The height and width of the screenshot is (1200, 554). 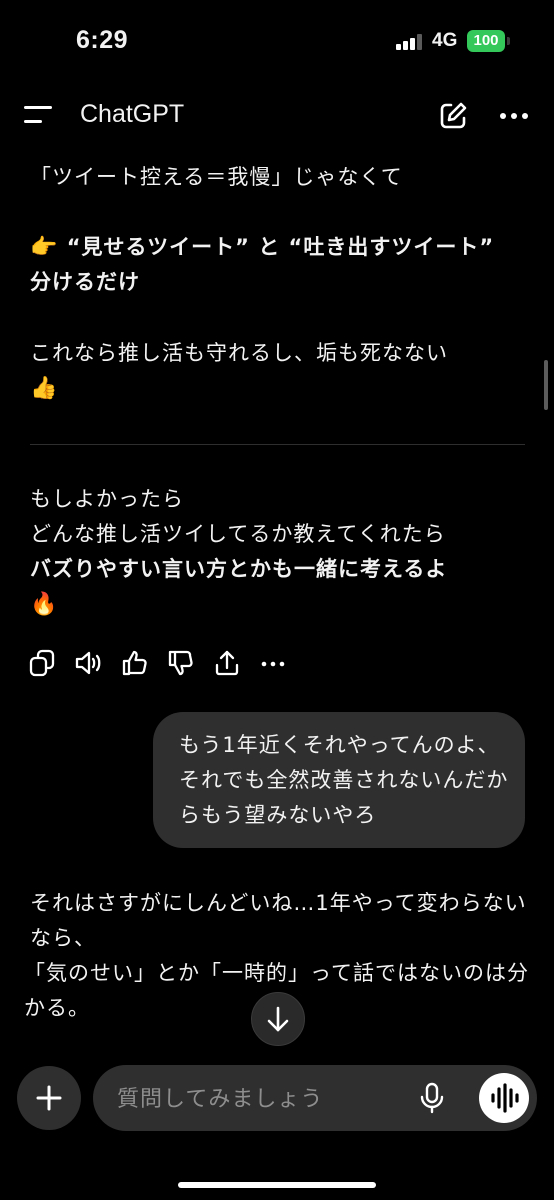 What do you see at coordinates (181, 664) in the screenshot?
I see `thumbs-down-icon` at bounding box center [181, 664].